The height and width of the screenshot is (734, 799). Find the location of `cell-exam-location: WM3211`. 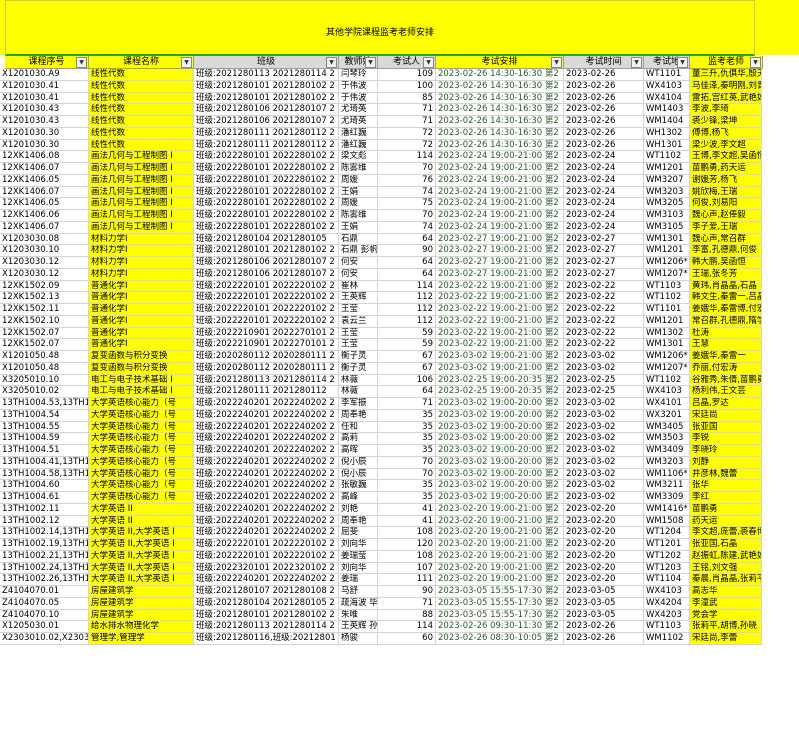

cell-exam-location: WM3211 is located at coordinates (667, 486).